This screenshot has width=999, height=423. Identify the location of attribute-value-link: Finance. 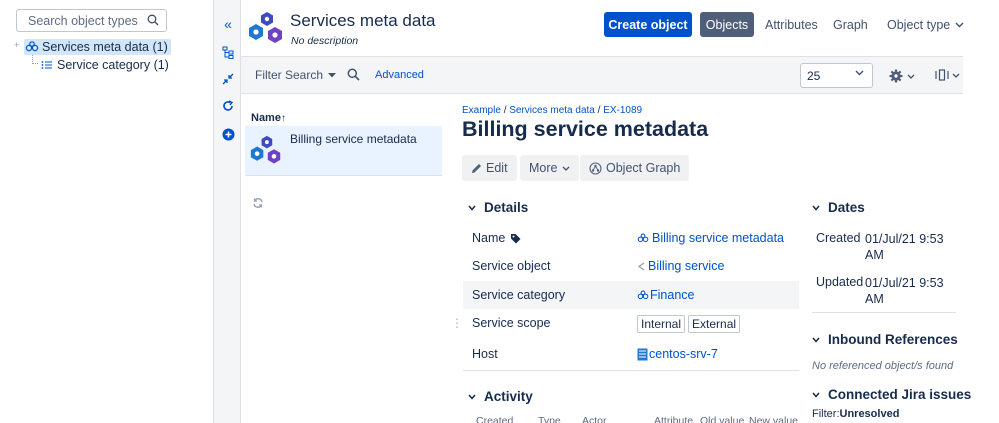
(665, 295).